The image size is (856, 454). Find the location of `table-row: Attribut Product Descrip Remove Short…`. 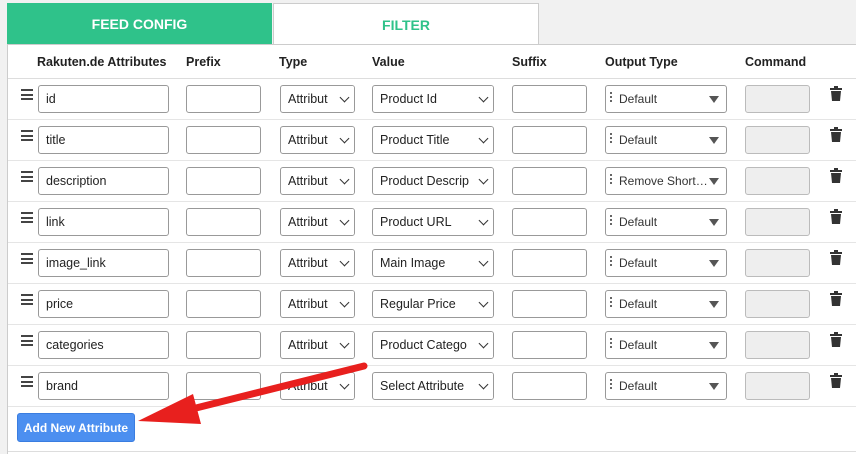

table-row: Attribut Product Descrip Remove Short… is located at coordinates (432, 181).